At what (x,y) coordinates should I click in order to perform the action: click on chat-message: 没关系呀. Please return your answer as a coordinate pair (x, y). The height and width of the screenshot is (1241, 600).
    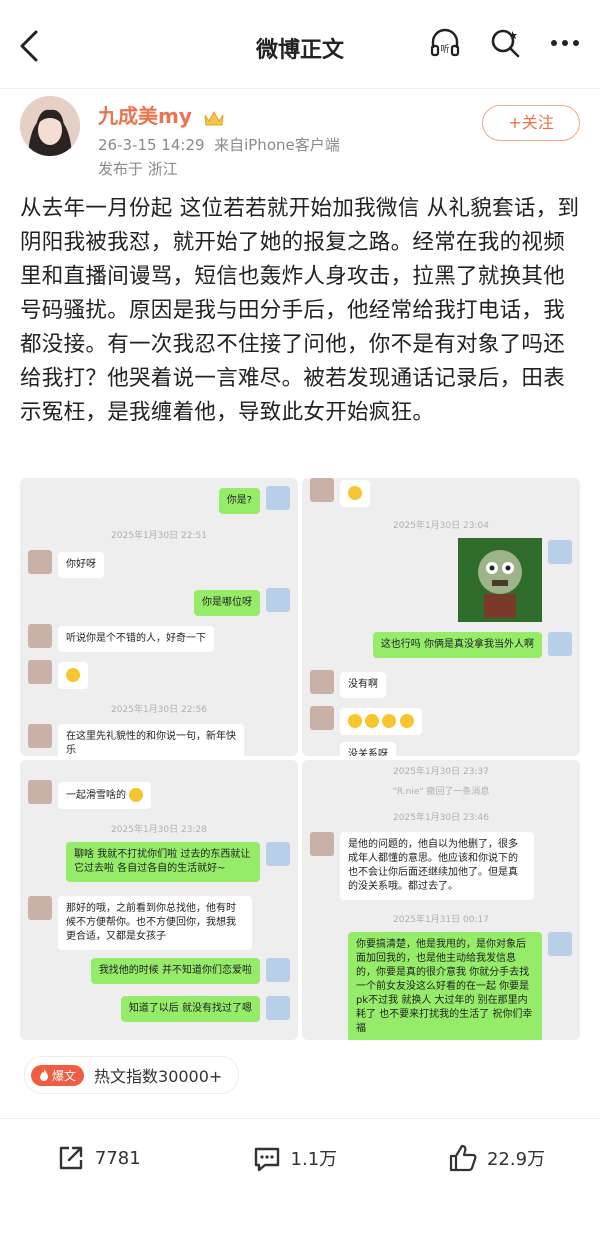
    Looking at the image, I should click on (368, 749).